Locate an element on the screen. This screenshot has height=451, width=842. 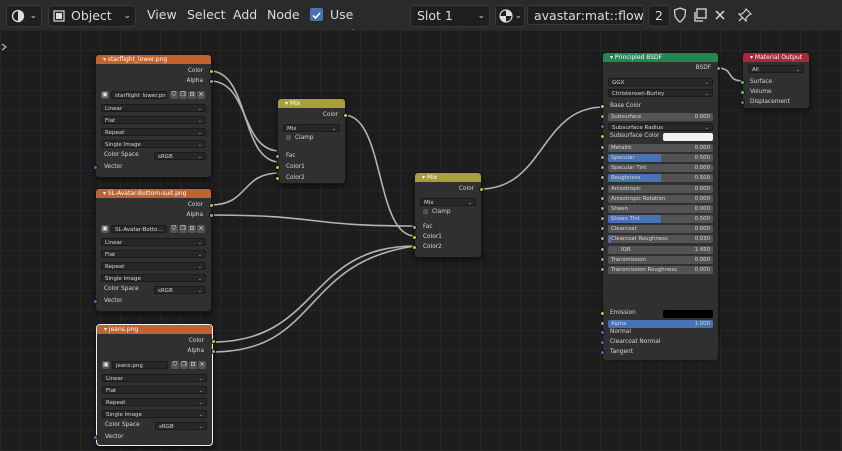
fake-user-button is located at coordinates (680, 15).